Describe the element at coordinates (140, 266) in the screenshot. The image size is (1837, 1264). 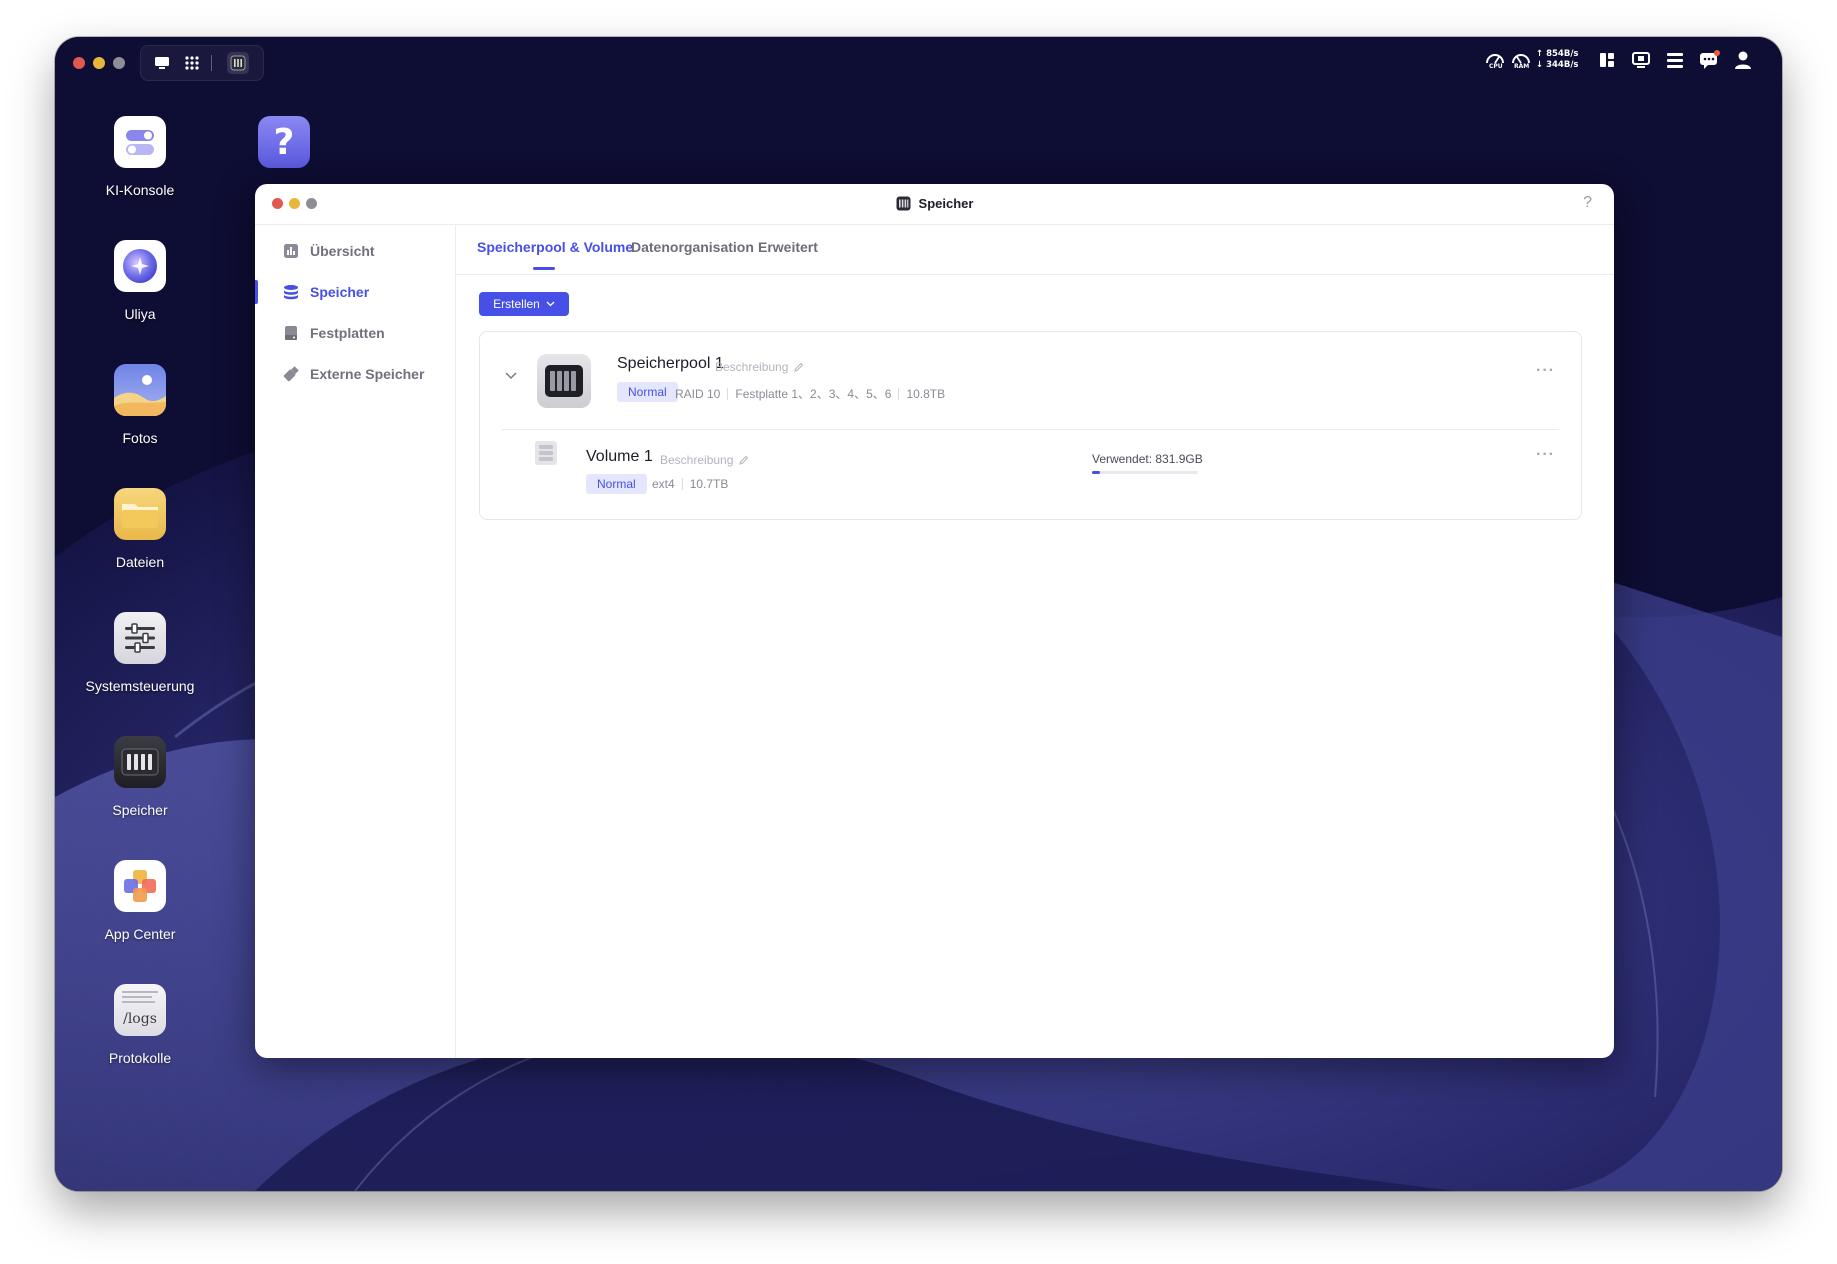
I see `uliya-icon` at that location.